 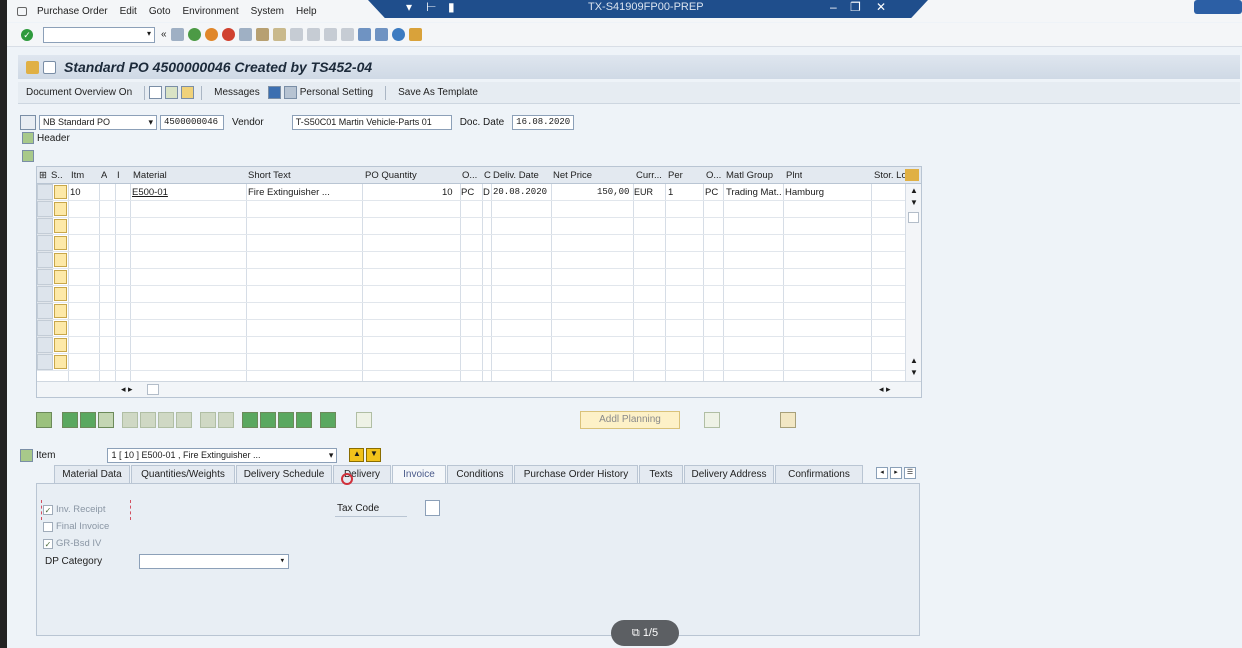 What do you see at coordinates (486, 192) in the screenshot?
I see `cell-date-category: D` at bounding box center [486, 192].